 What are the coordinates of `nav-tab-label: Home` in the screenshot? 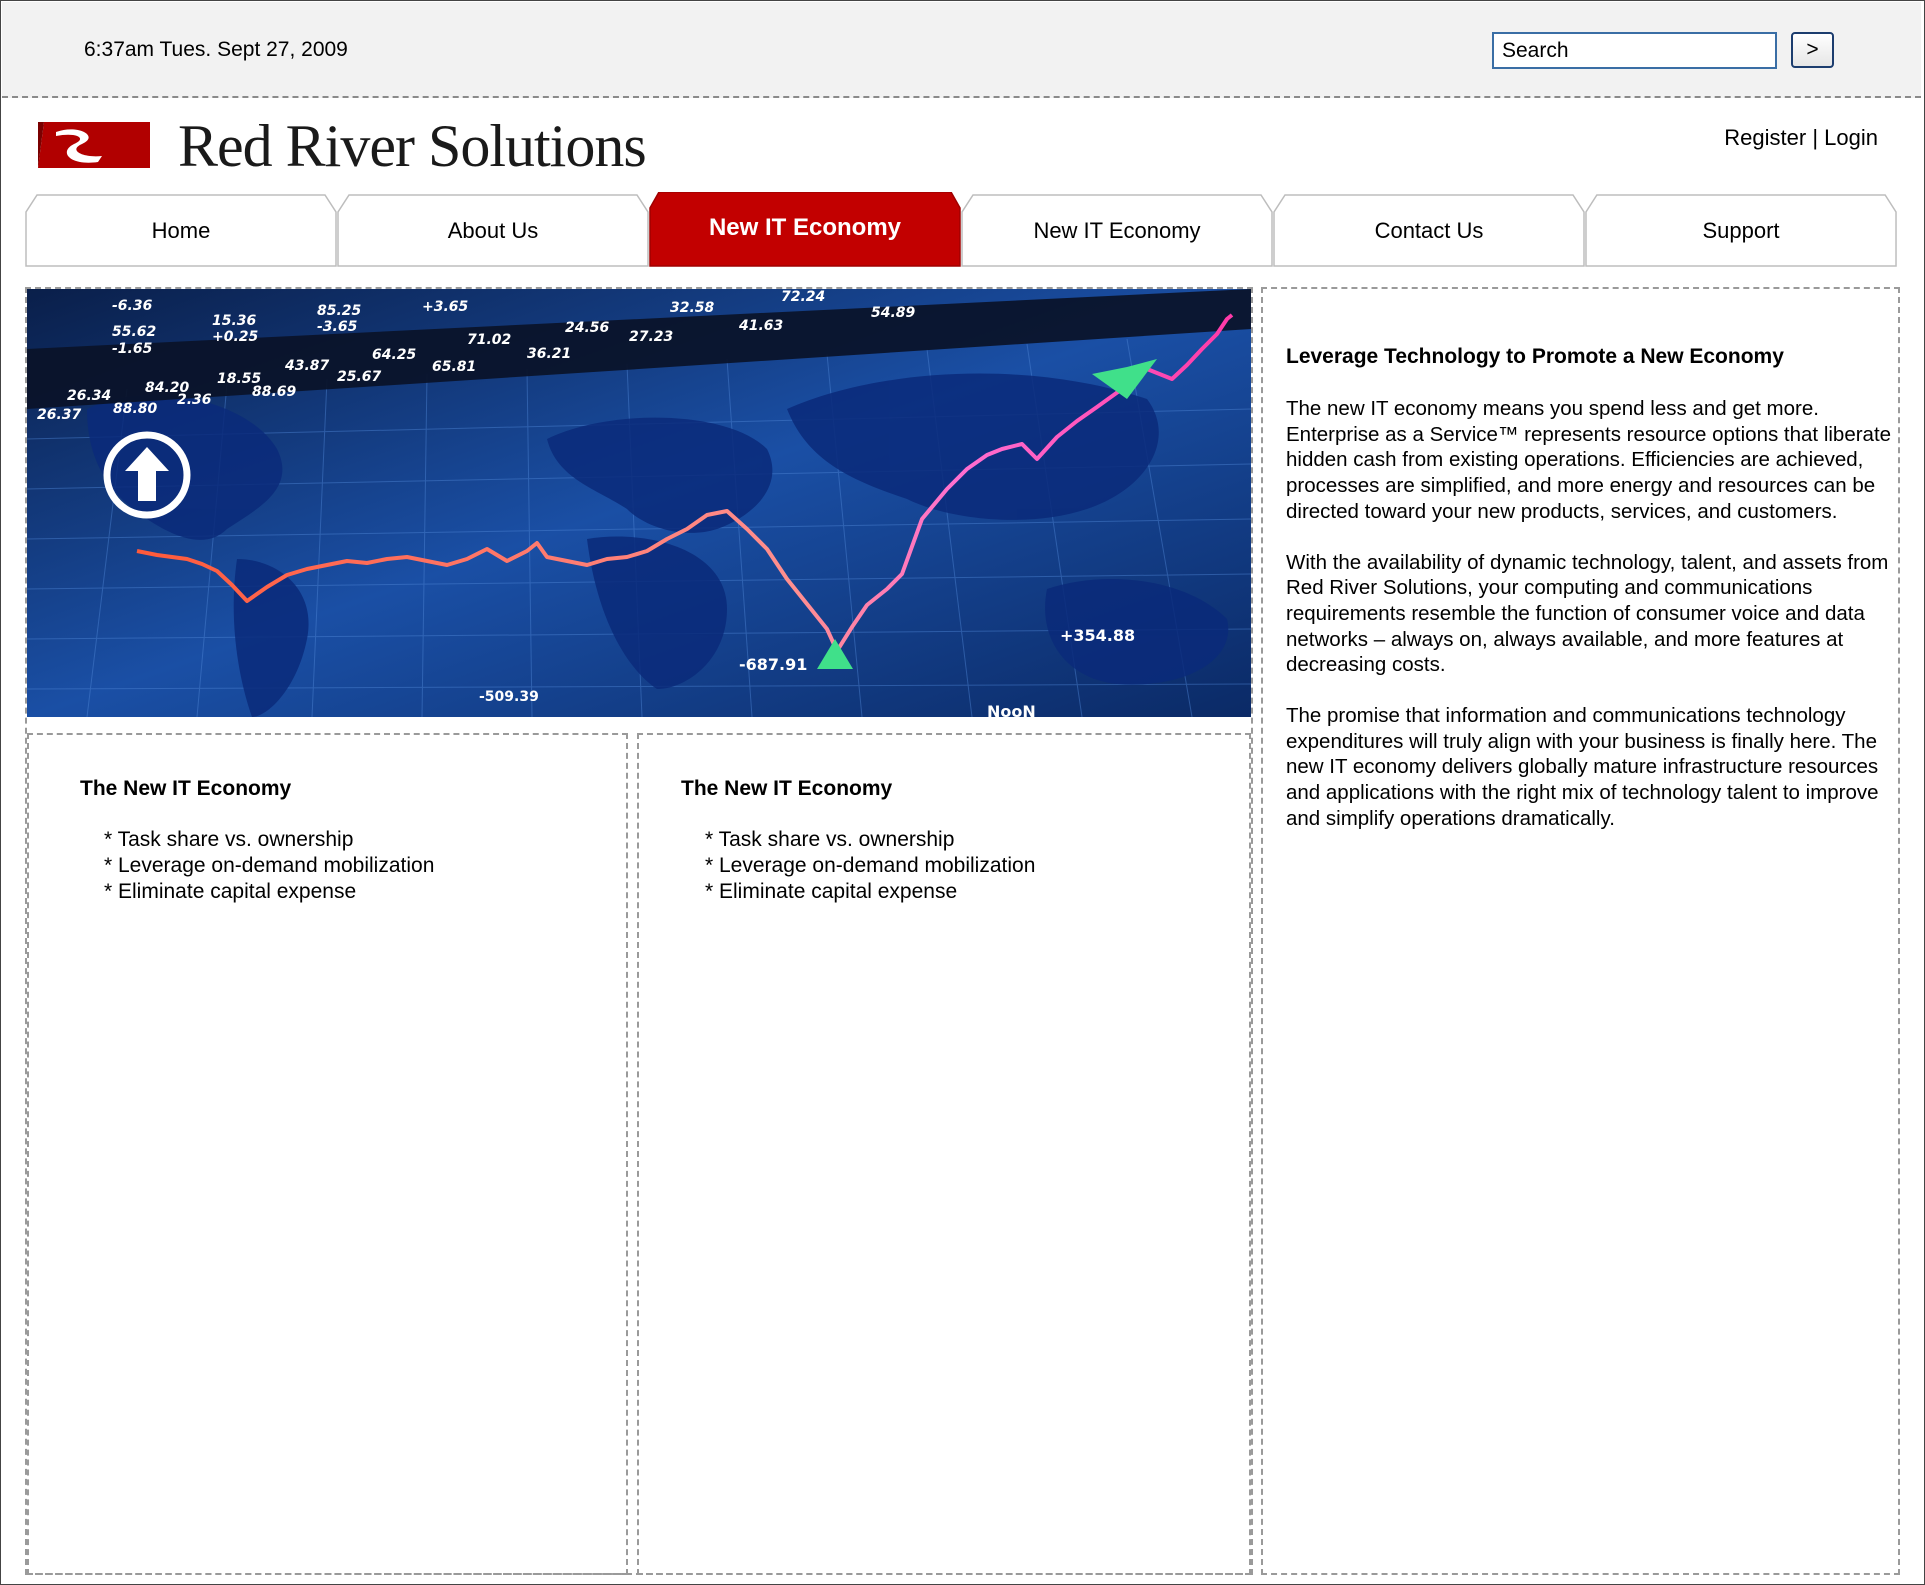 It's located at (181, 230).